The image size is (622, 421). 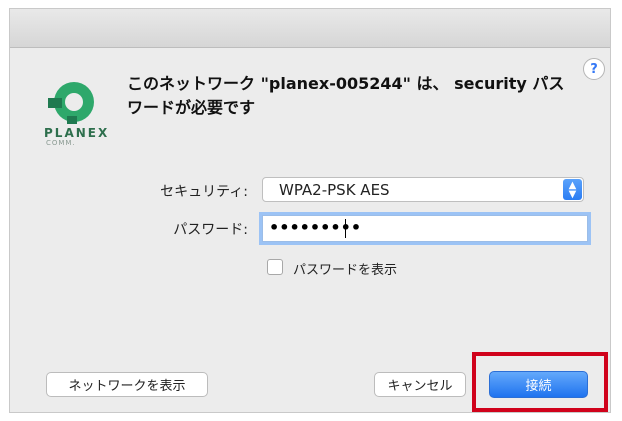 What do you see at coordinates (572, 189) in the screenshot?
I see `chevron-updown-icon: ▲ ▼` at bounding box center [572, 189].